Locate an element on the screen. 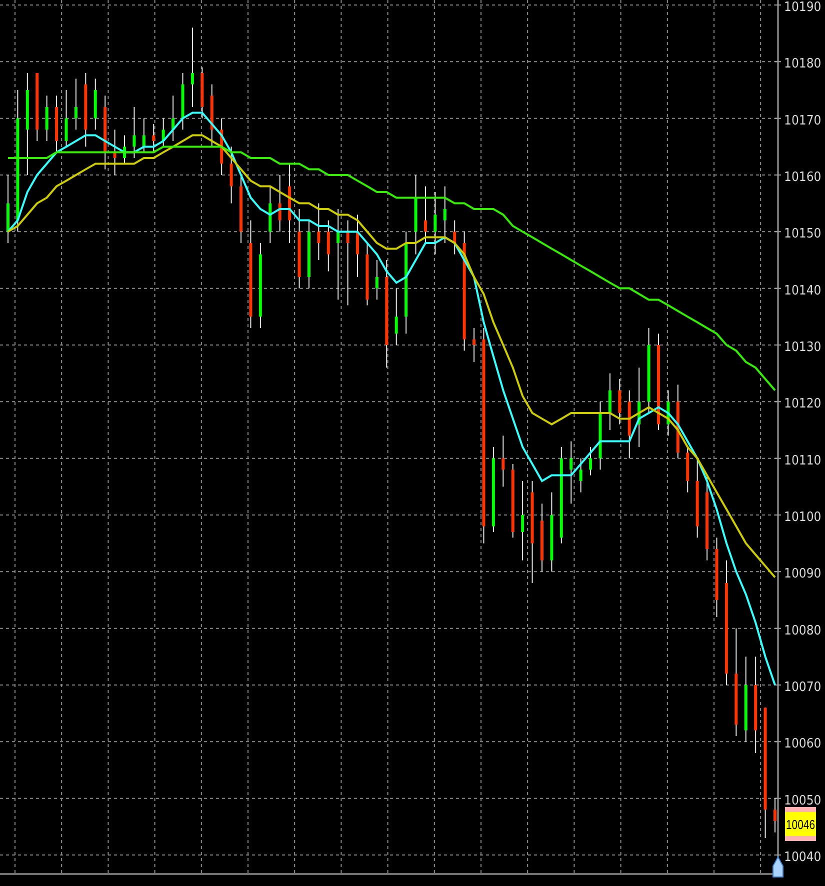 The width and height of the screenshot is (825, 886). axis-label: 10120 is located at coordinates (803, 404).